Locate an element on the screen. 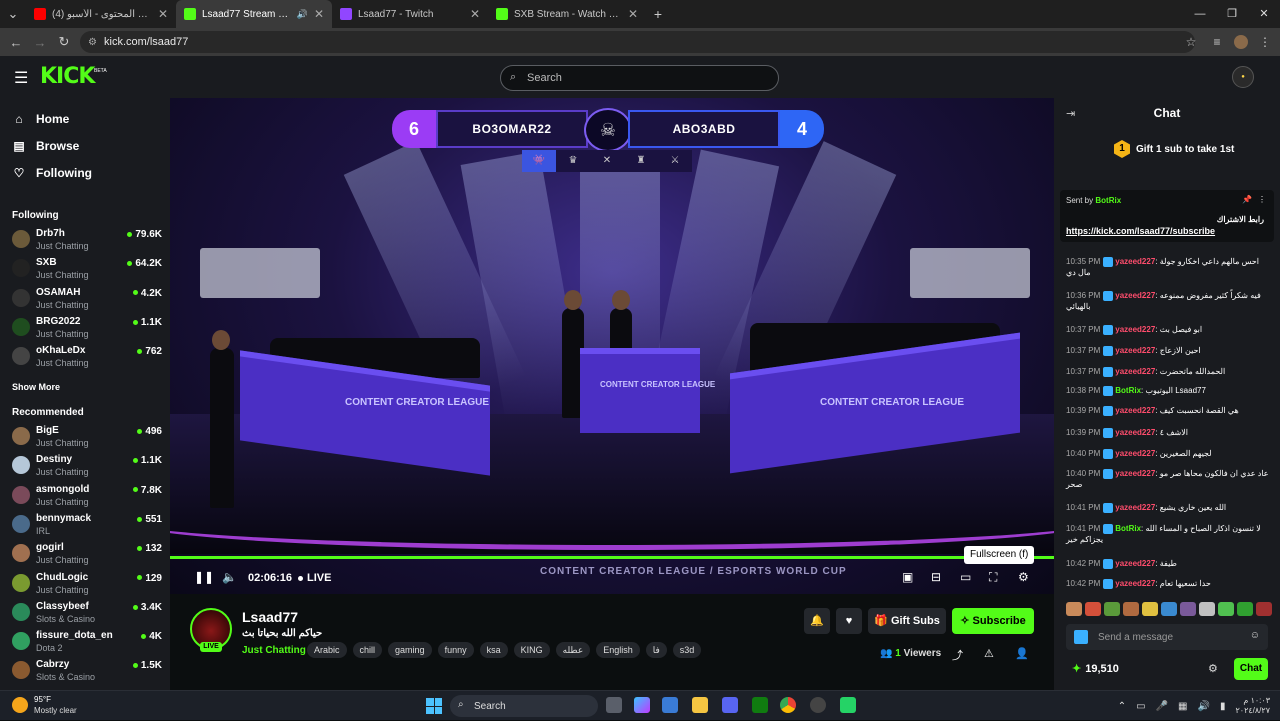  channel-item: OSAMAH Just Chatting 4.2K is located at coordinates (87, 299).